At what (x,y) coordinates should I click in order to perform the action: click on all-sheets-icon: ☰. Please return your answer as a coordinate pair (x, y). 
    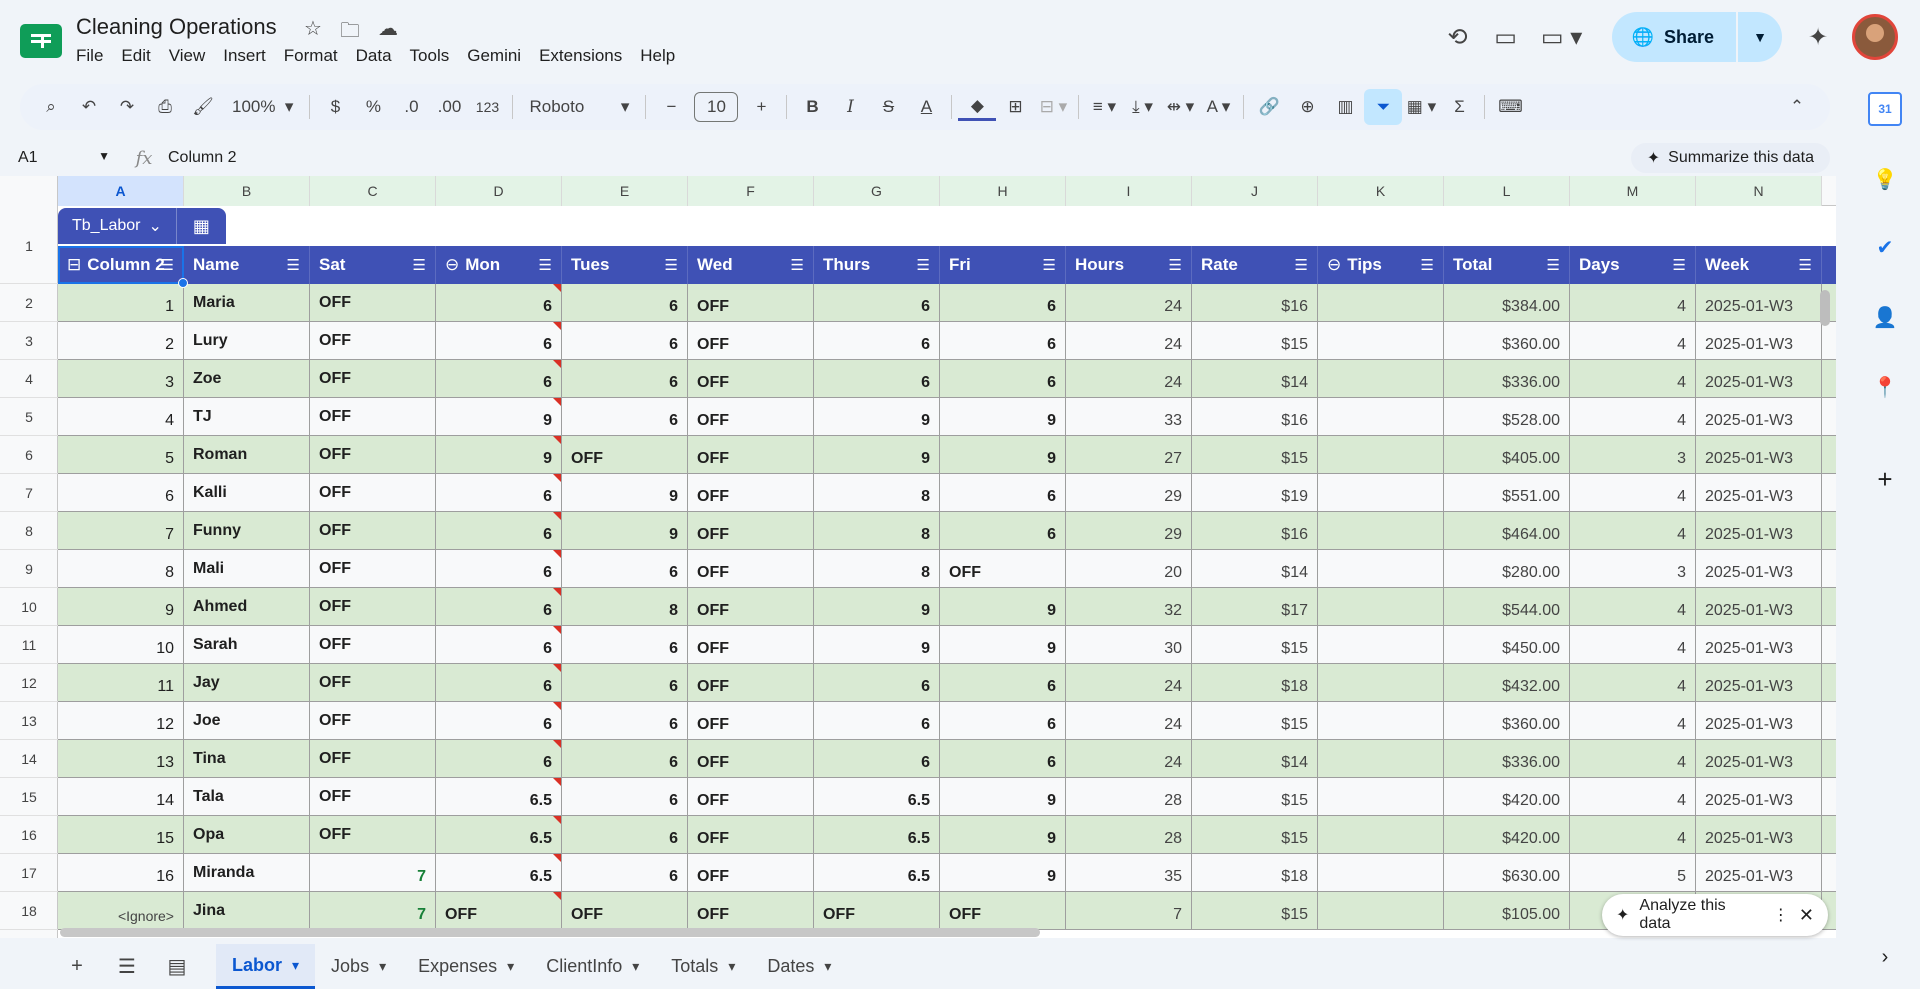
    Looking at the image, I should click on (127, 966).